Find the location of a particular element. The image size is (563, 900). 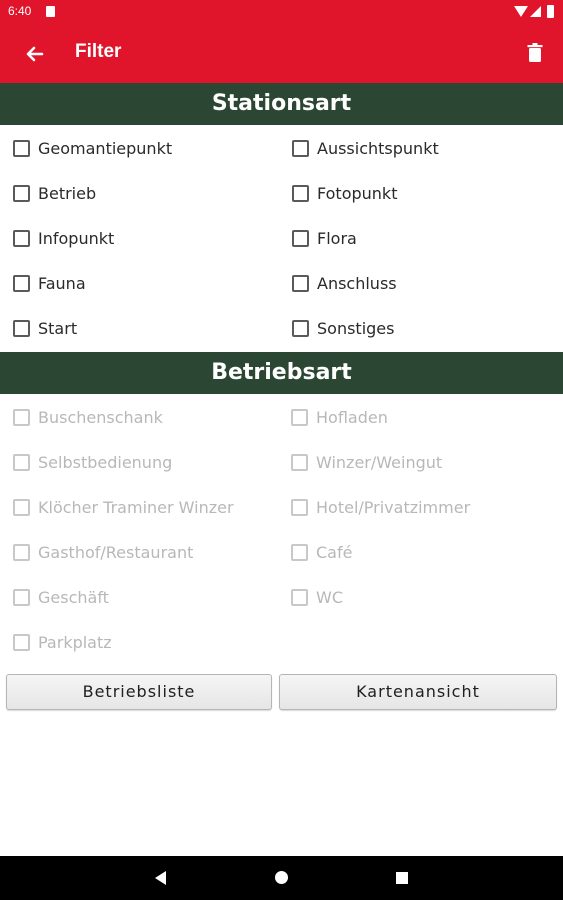

checkbox-parkplatz: Parkplatz is located at coordinates (62, 642).